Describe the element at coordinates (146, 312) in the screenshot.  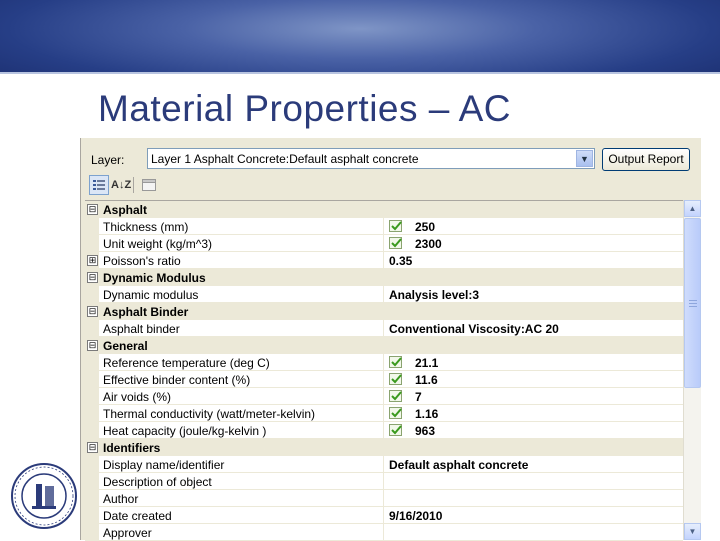
I see `category-name: Asphalt Binder` at that location.